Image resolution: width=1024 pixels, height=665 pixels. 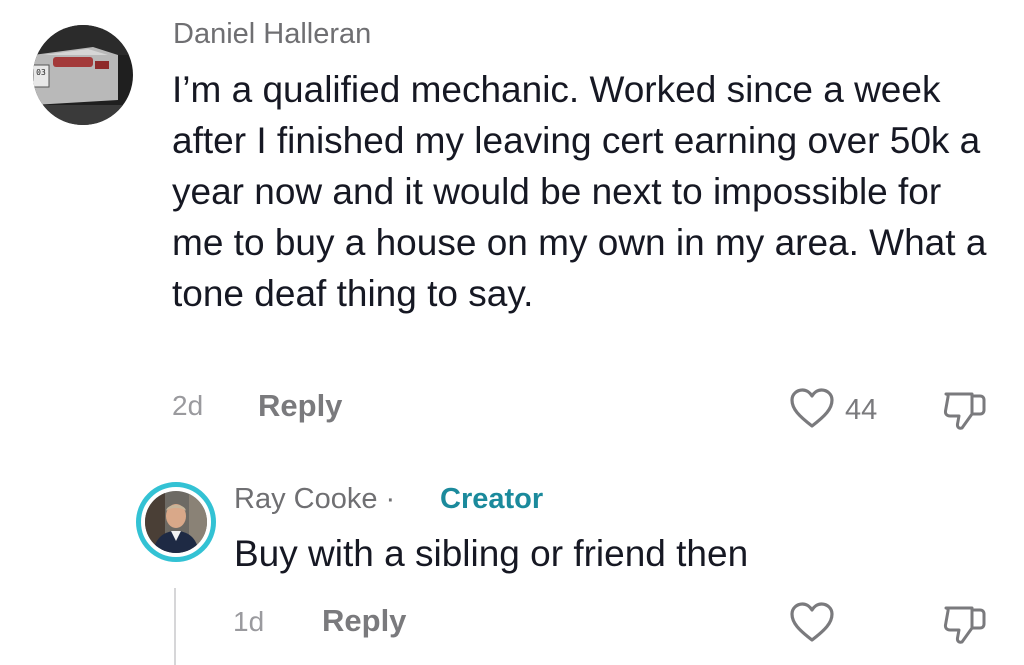 What do you see at coordinates (364, 621) in the screenshot?
I see `reply-reply-button: Reply` at bounding box center [364, 621].